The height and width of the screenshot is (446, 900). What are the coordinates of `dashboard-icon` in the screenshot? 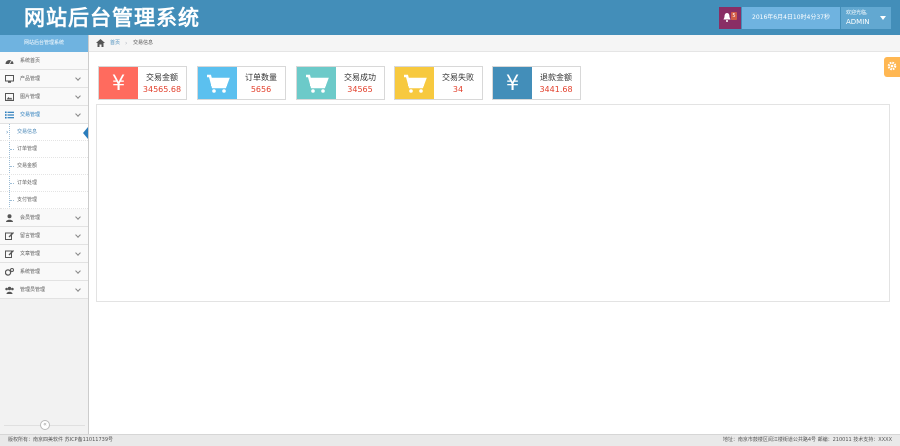 It's located at (9, 62).